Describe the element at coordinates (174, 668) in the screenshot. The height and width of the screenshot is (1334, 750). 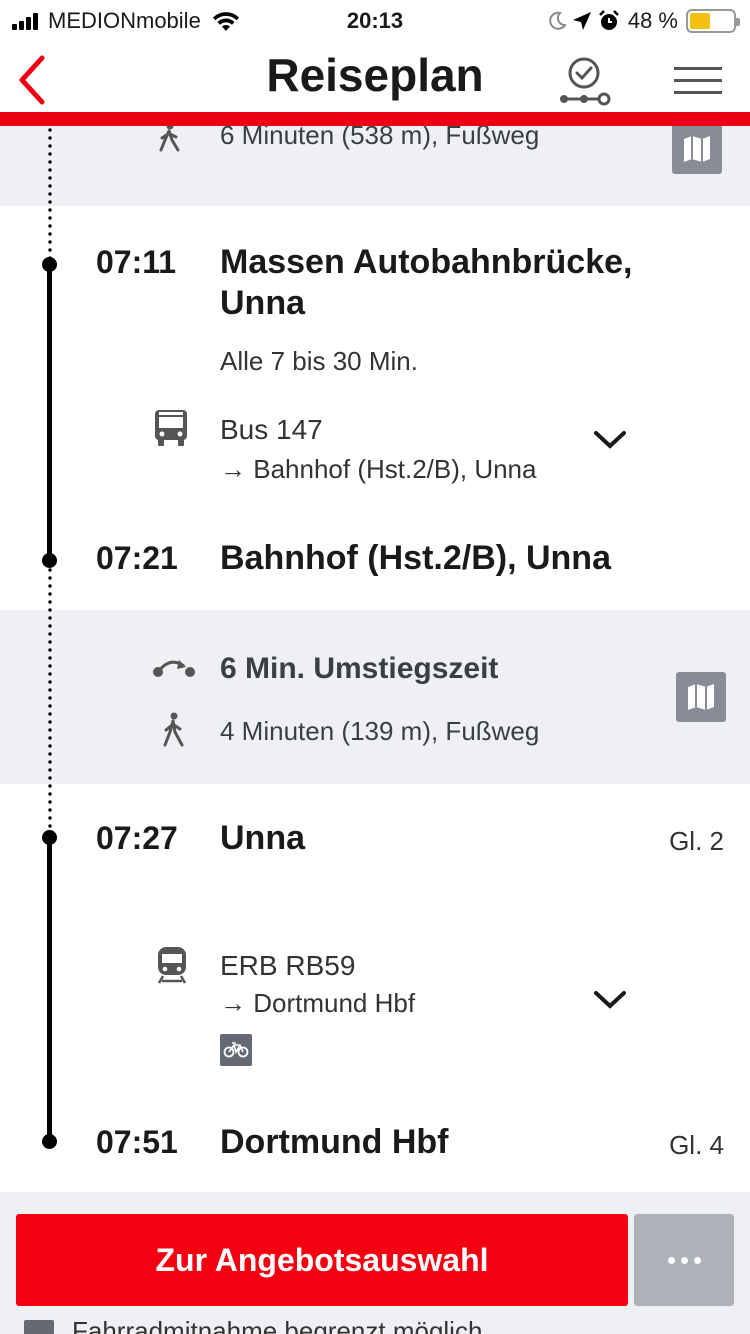
I see `transfer-icon` at that location.